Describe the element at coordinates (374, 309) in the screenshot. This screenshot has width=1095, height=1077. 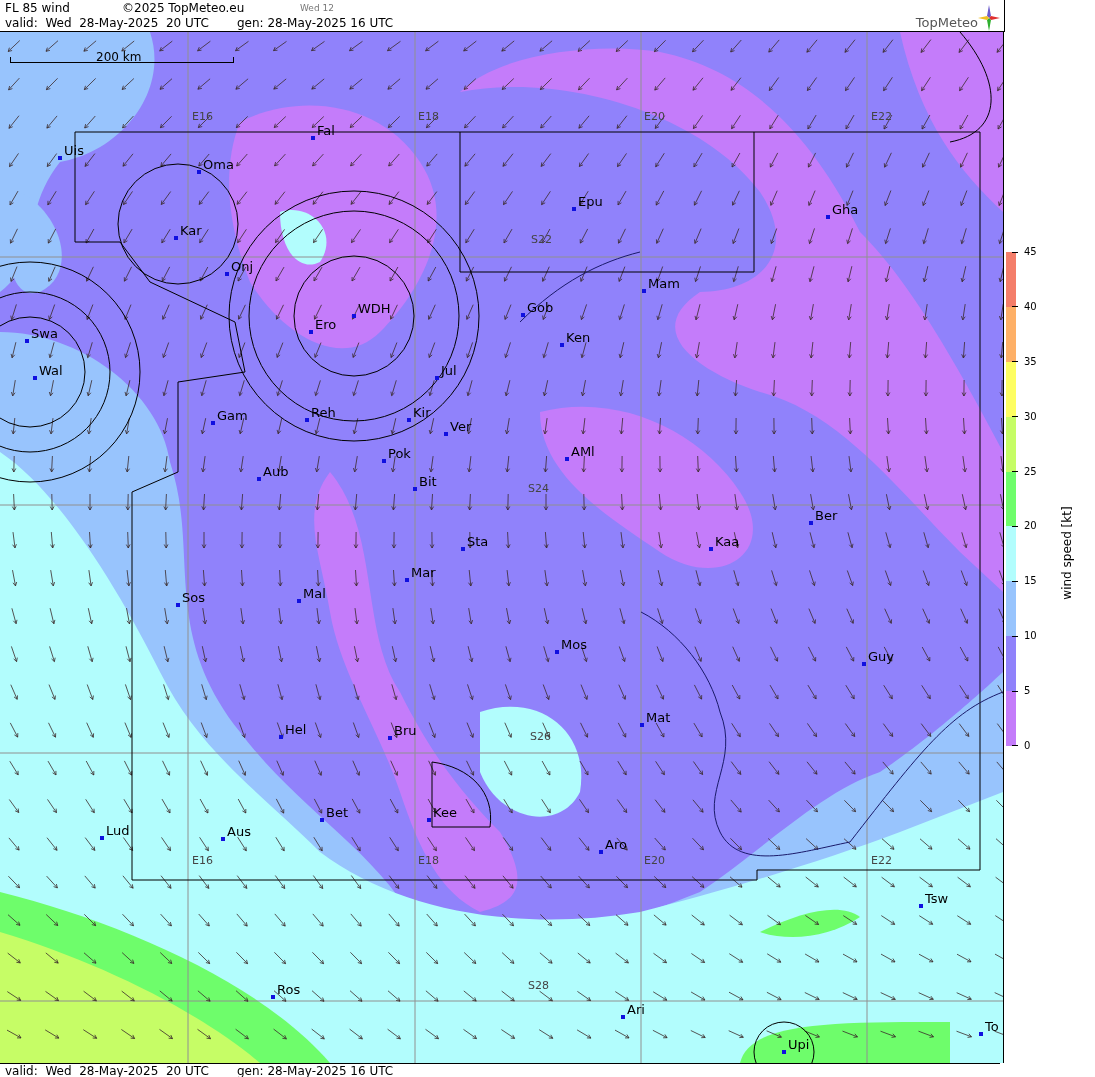
I see `place-label: WDH` at that location.